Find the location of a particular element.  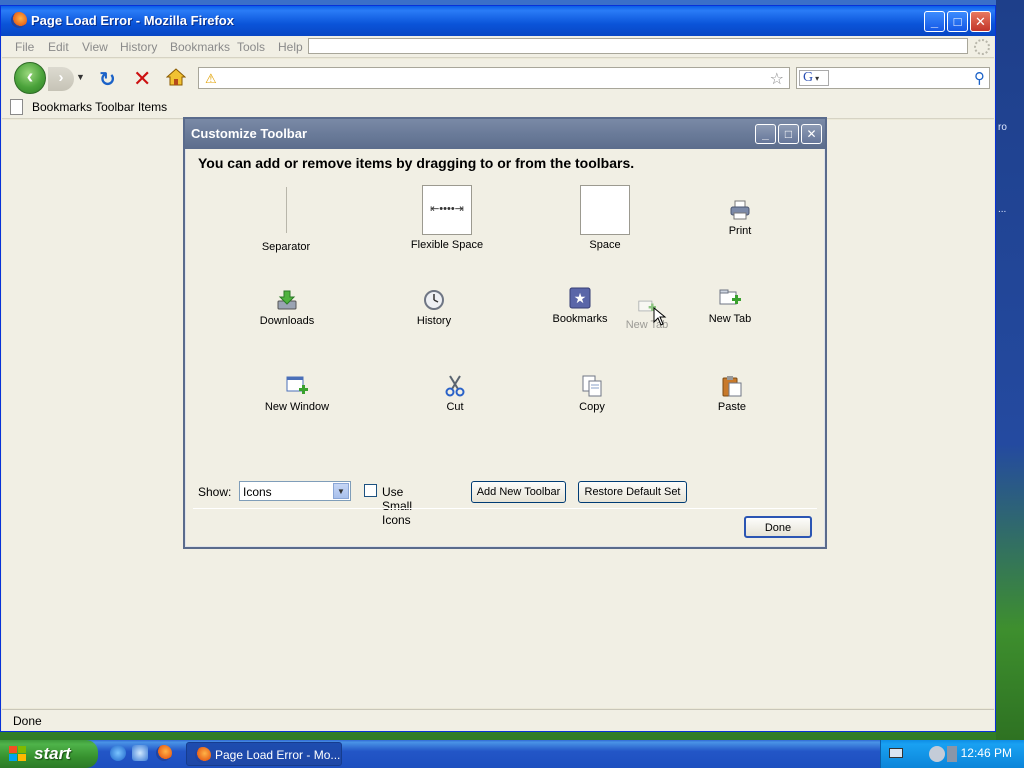

menu-view: View is located at coordinates (95, 47).